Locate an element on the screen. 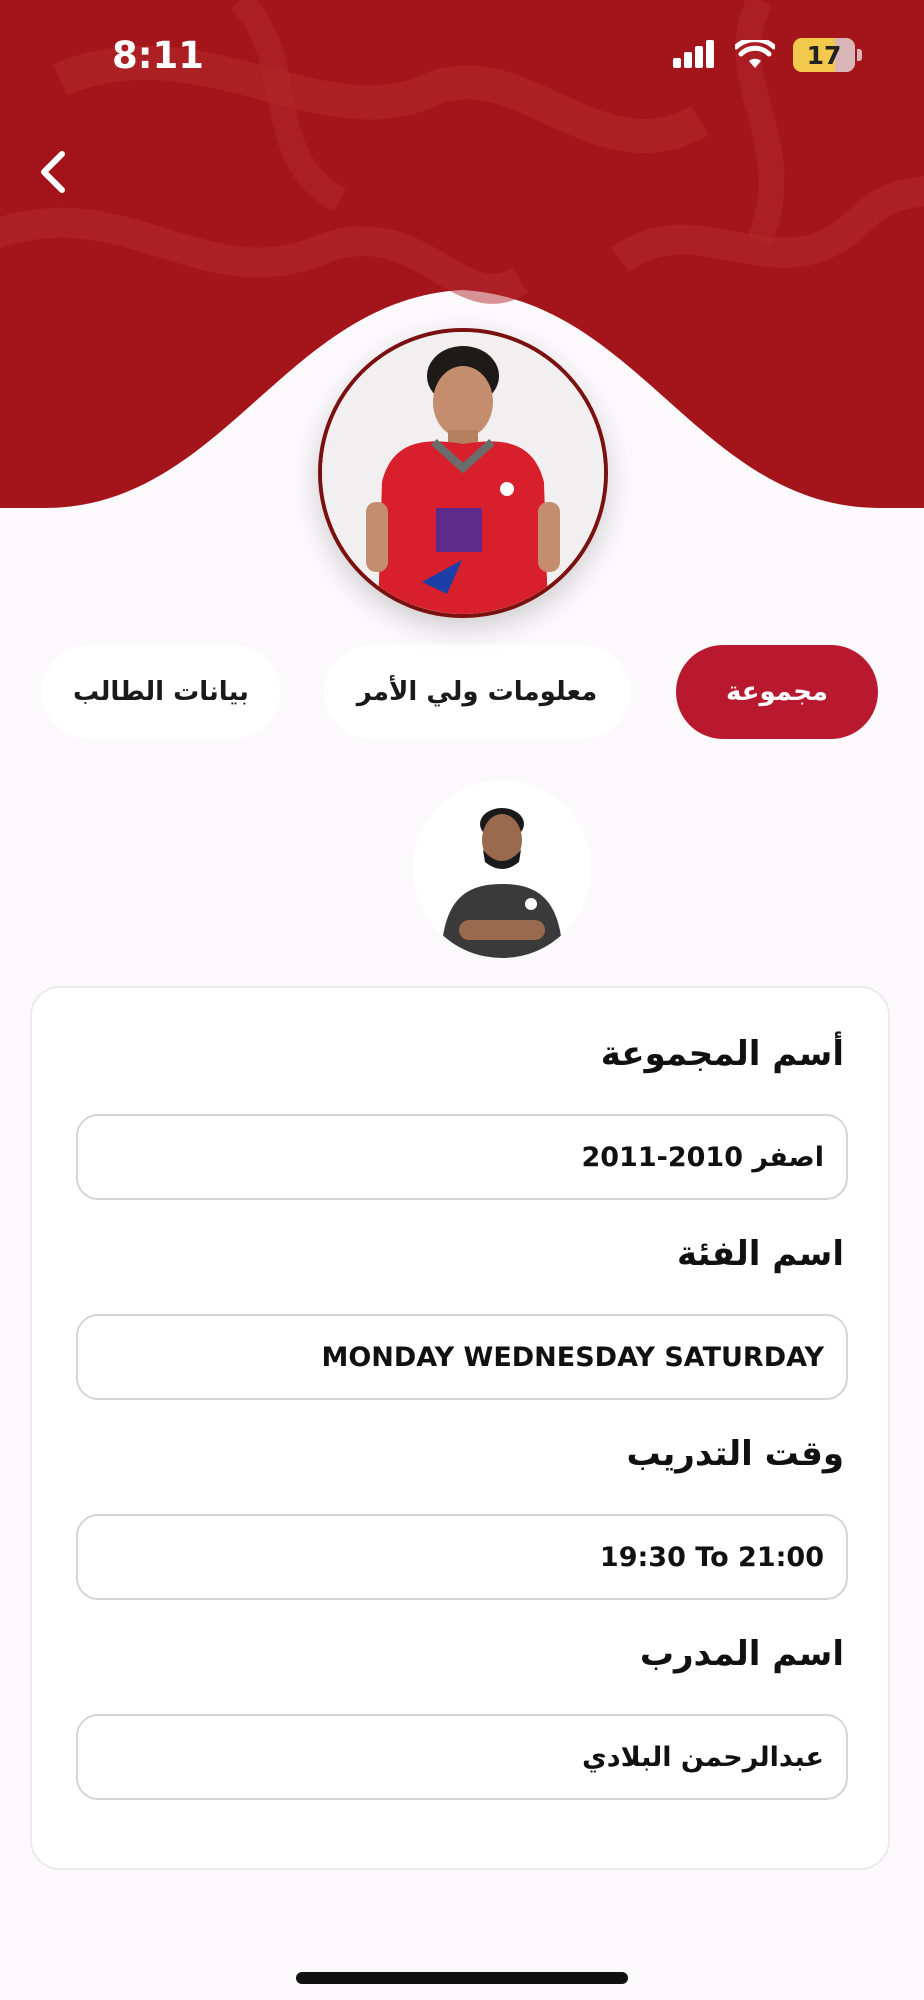  status-bar: 8:11 17 is located at coordinates (462, 55).